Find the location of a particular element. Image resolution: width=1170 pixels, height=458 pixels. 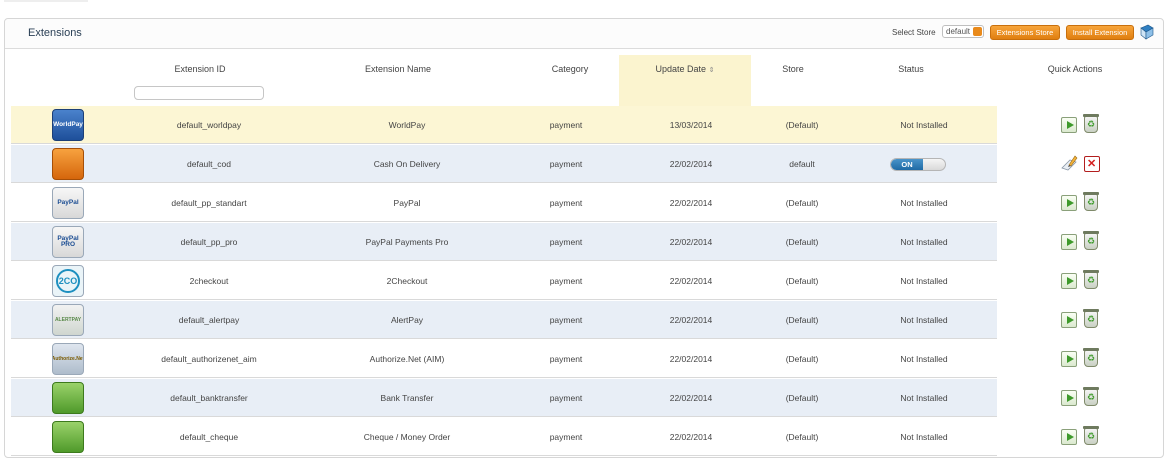

extension-id-filter-input is located at coordinates (199, 93).